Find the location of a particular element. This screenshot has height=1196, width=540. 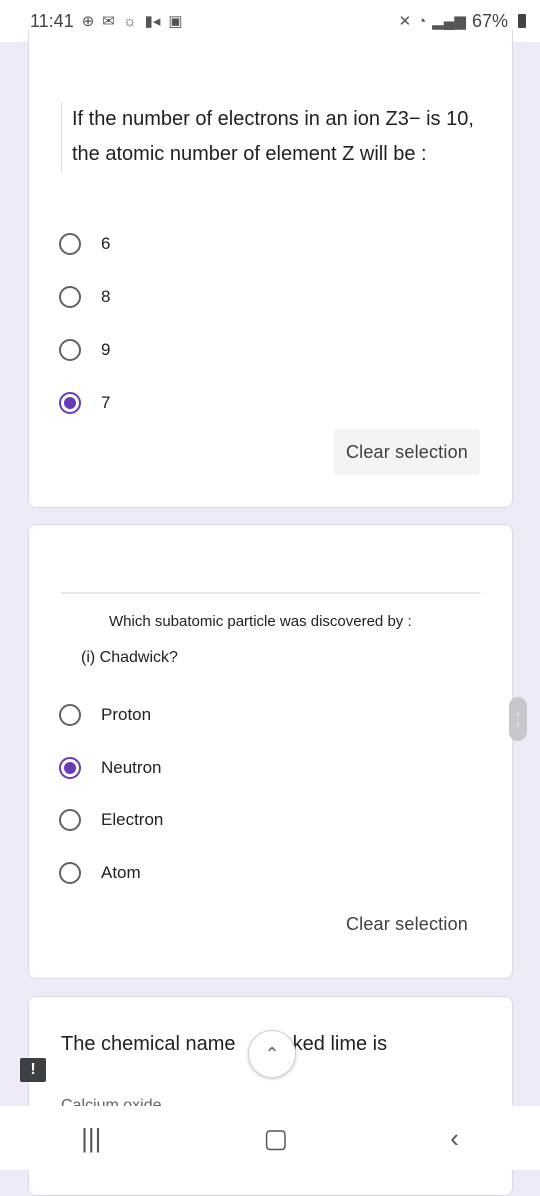

q1-option-1: 6 is located at coordinates (84, 244).